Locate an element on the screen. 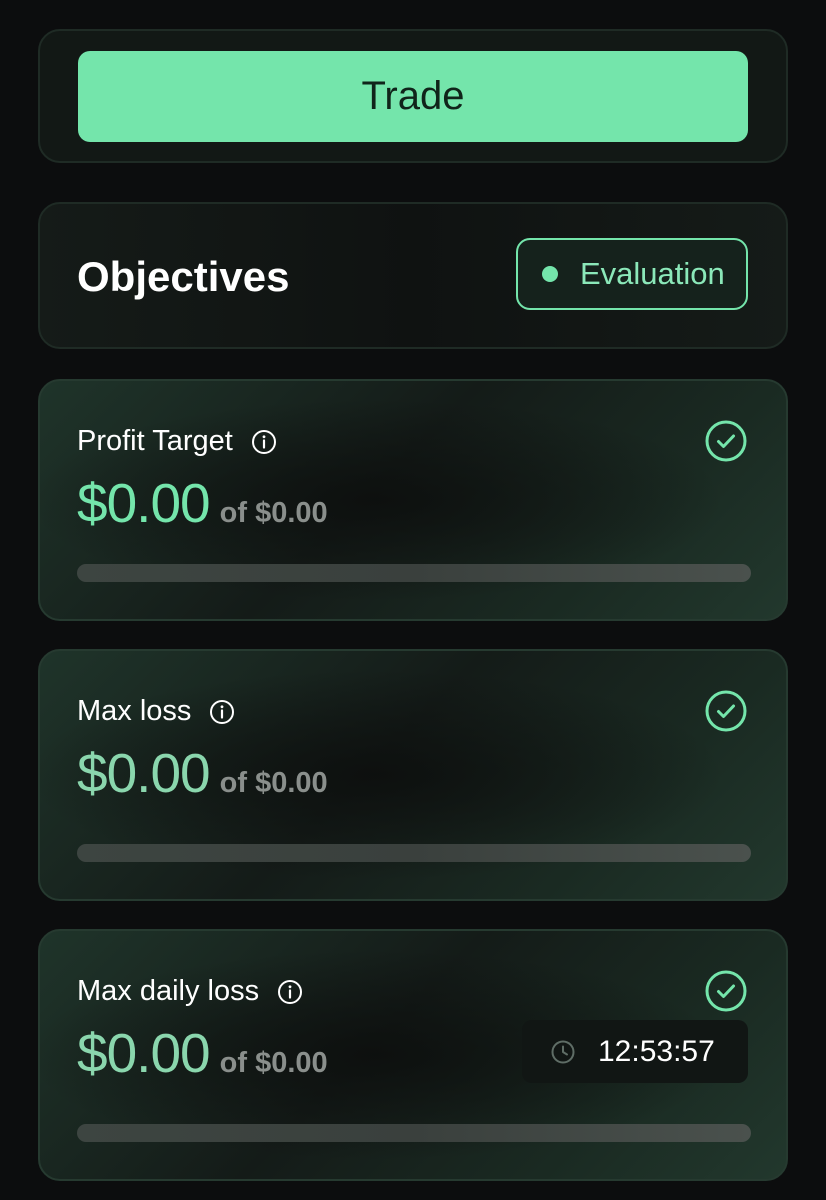 Image resolution: width=826 pixels, height=1200 pixels. objectives-header-card: Objectives Evaluation is located at coordinates (413, 275).